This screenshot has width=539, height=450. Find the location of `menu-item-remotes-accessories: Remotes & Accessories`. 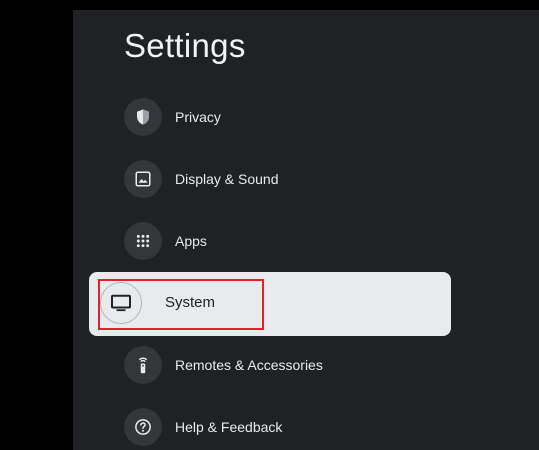

menu-item-remotes-accessories: Remotes & Accessories is located at coordinates (294, 365).